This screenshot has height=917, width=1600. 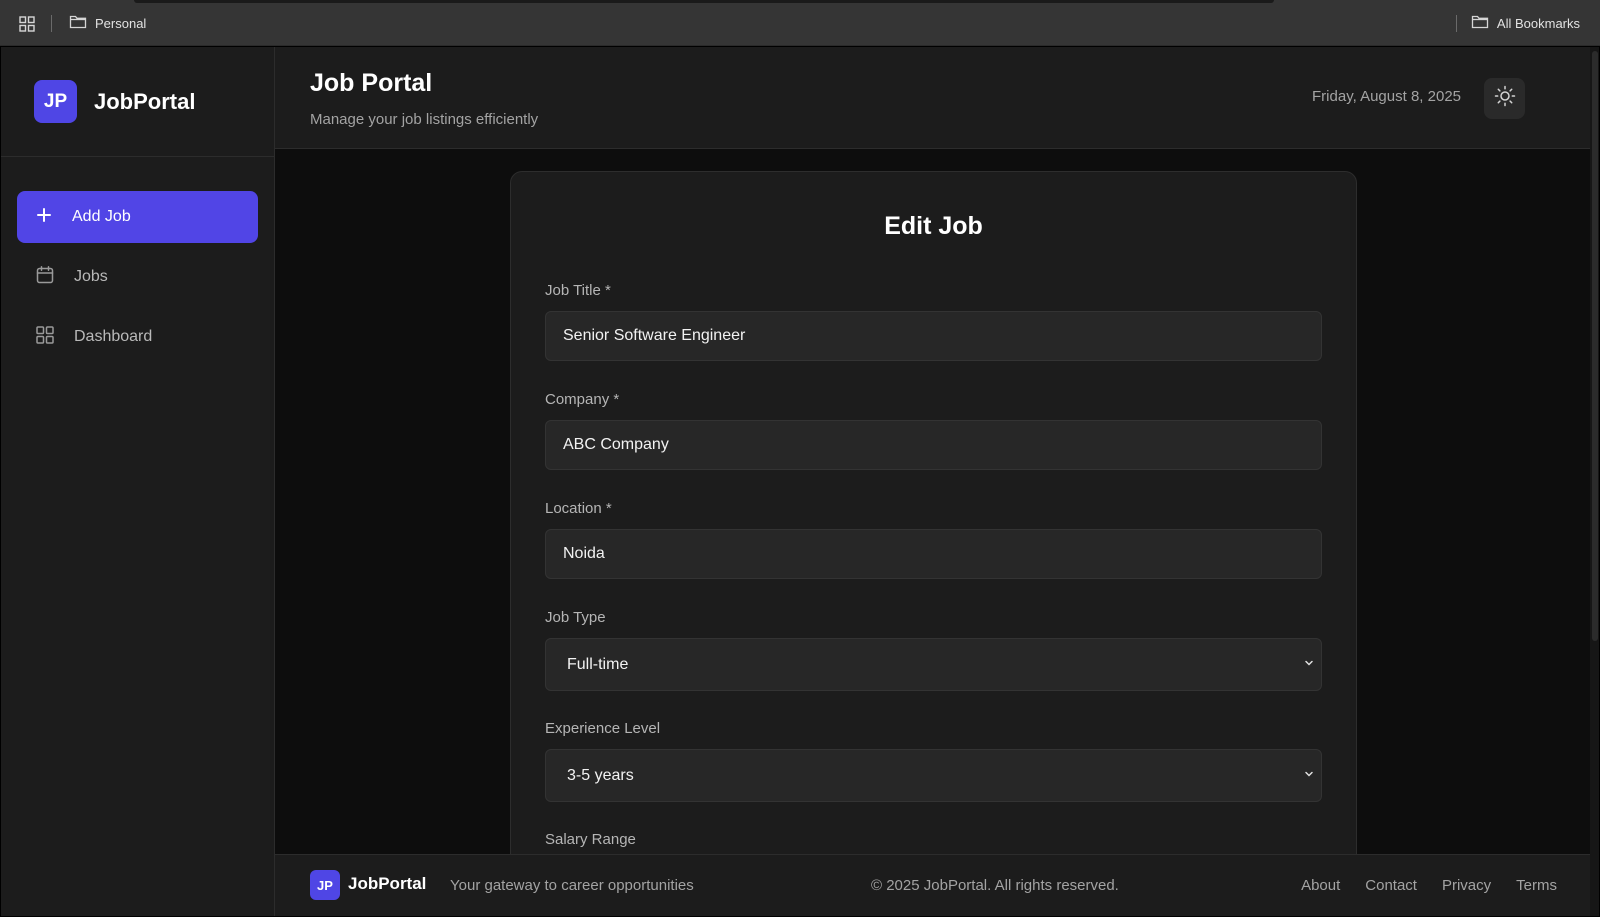 I want to click on scrollbar-thumb, so click(x=1595, y=346).